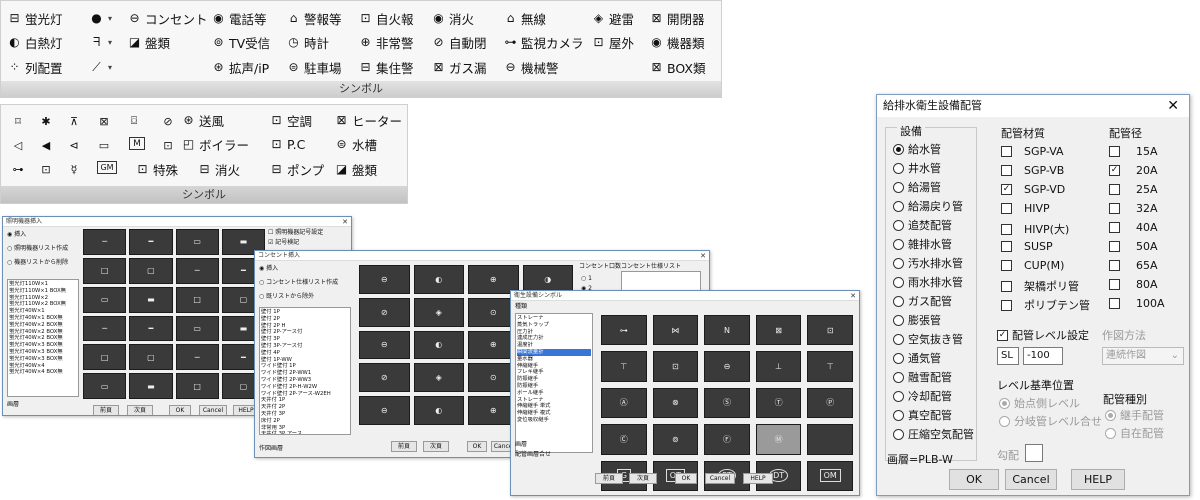  Describe the element at coordinates (922, 244) in the screenshot. I see `equipment-radio: 雑排水管` at that location.